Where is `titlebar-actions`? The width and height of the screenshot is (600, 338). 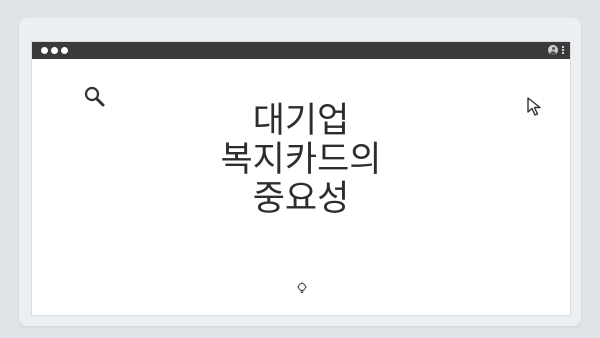
titlebar-actions is located at coordinates (556, 50).